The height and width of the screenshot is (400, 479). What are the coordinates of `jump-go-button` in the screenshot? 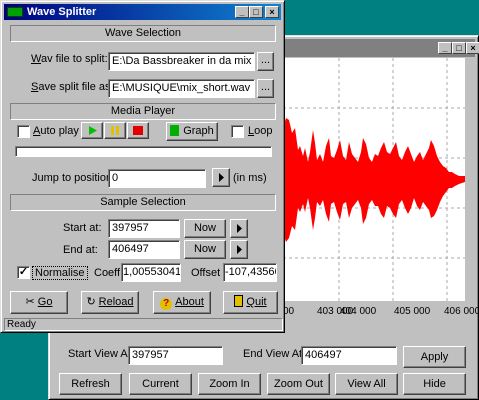 It's located at (221, 177).